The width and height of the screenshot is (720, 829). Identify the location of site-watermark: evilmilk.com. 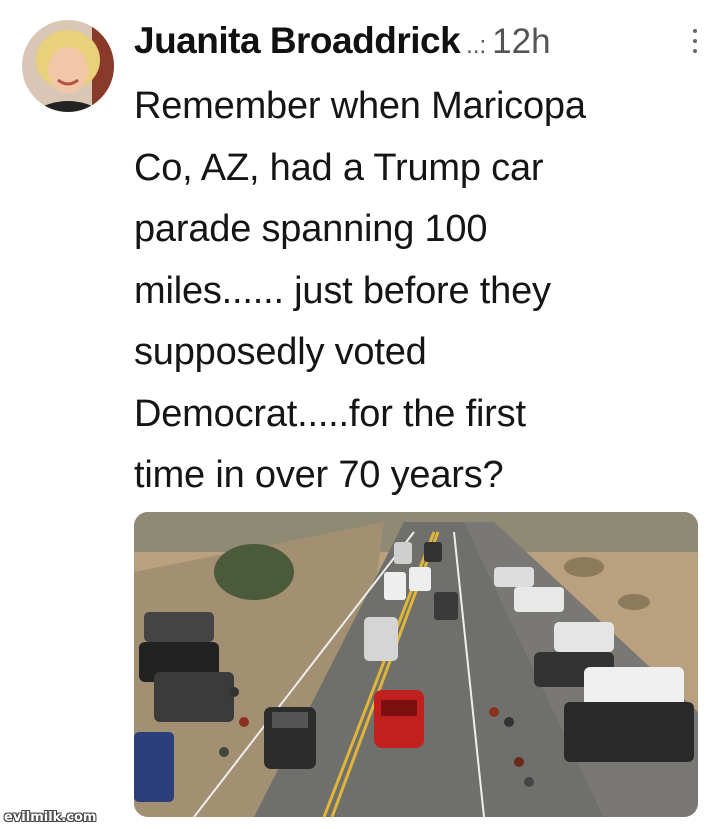
(50, 817).